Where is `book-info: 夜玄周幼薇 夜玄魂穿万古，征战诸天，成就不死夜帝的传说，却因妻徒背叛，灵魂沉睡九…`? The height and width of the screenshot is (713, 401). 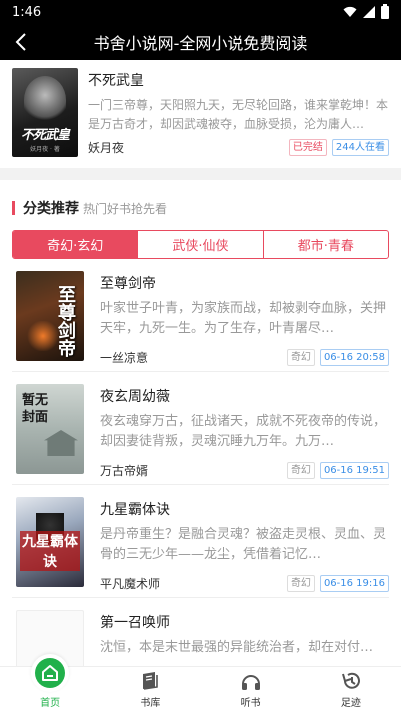 book-info: 夜玄周幼薇 夜玄魂穿万古，征战诸天，成就不死夜帝的传说，却因妻徒背叛，灵魂沉睡九… is located at coordinates (244, 431).